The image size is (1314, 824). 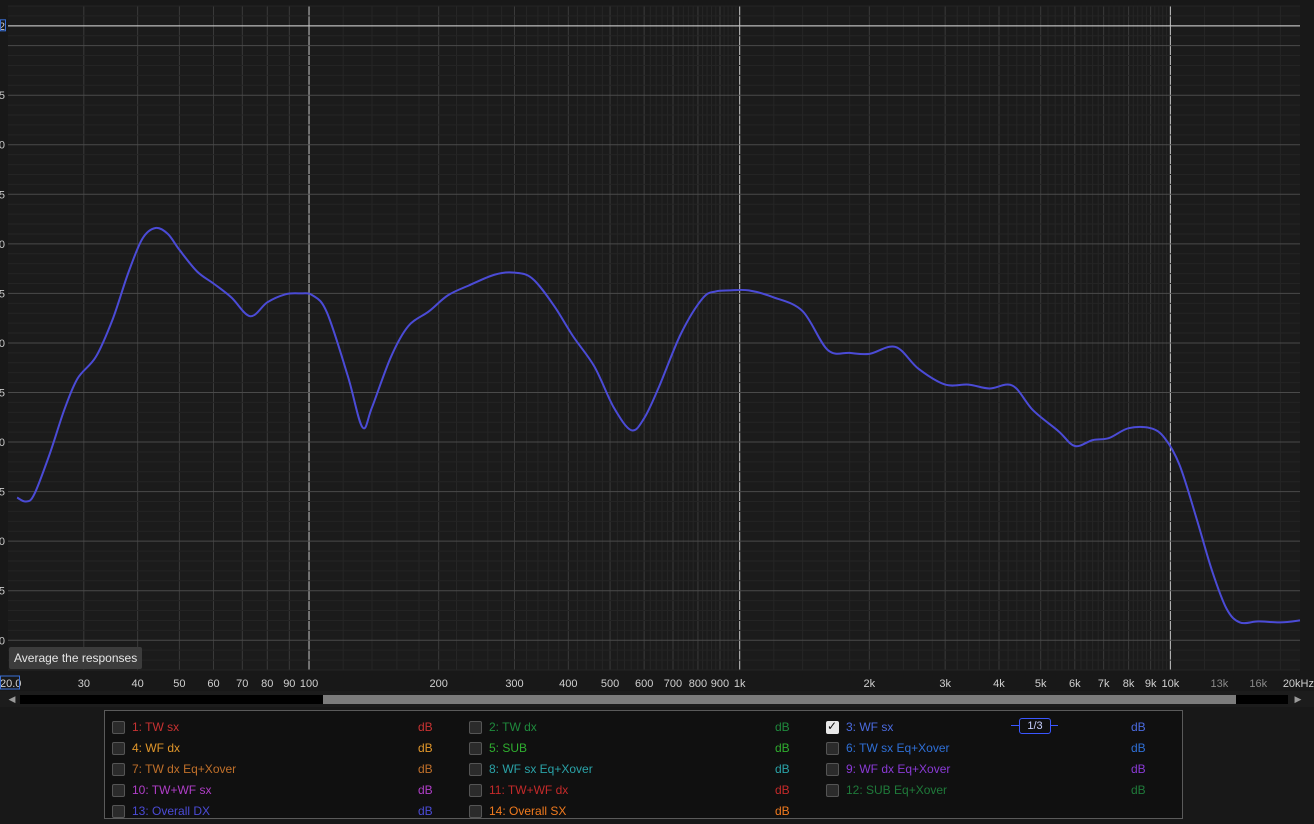 What do you see at coordinates (1258, 684) in the screenshot?
I see `x-tick-label: 16k` at bounding box center [1258, 684].